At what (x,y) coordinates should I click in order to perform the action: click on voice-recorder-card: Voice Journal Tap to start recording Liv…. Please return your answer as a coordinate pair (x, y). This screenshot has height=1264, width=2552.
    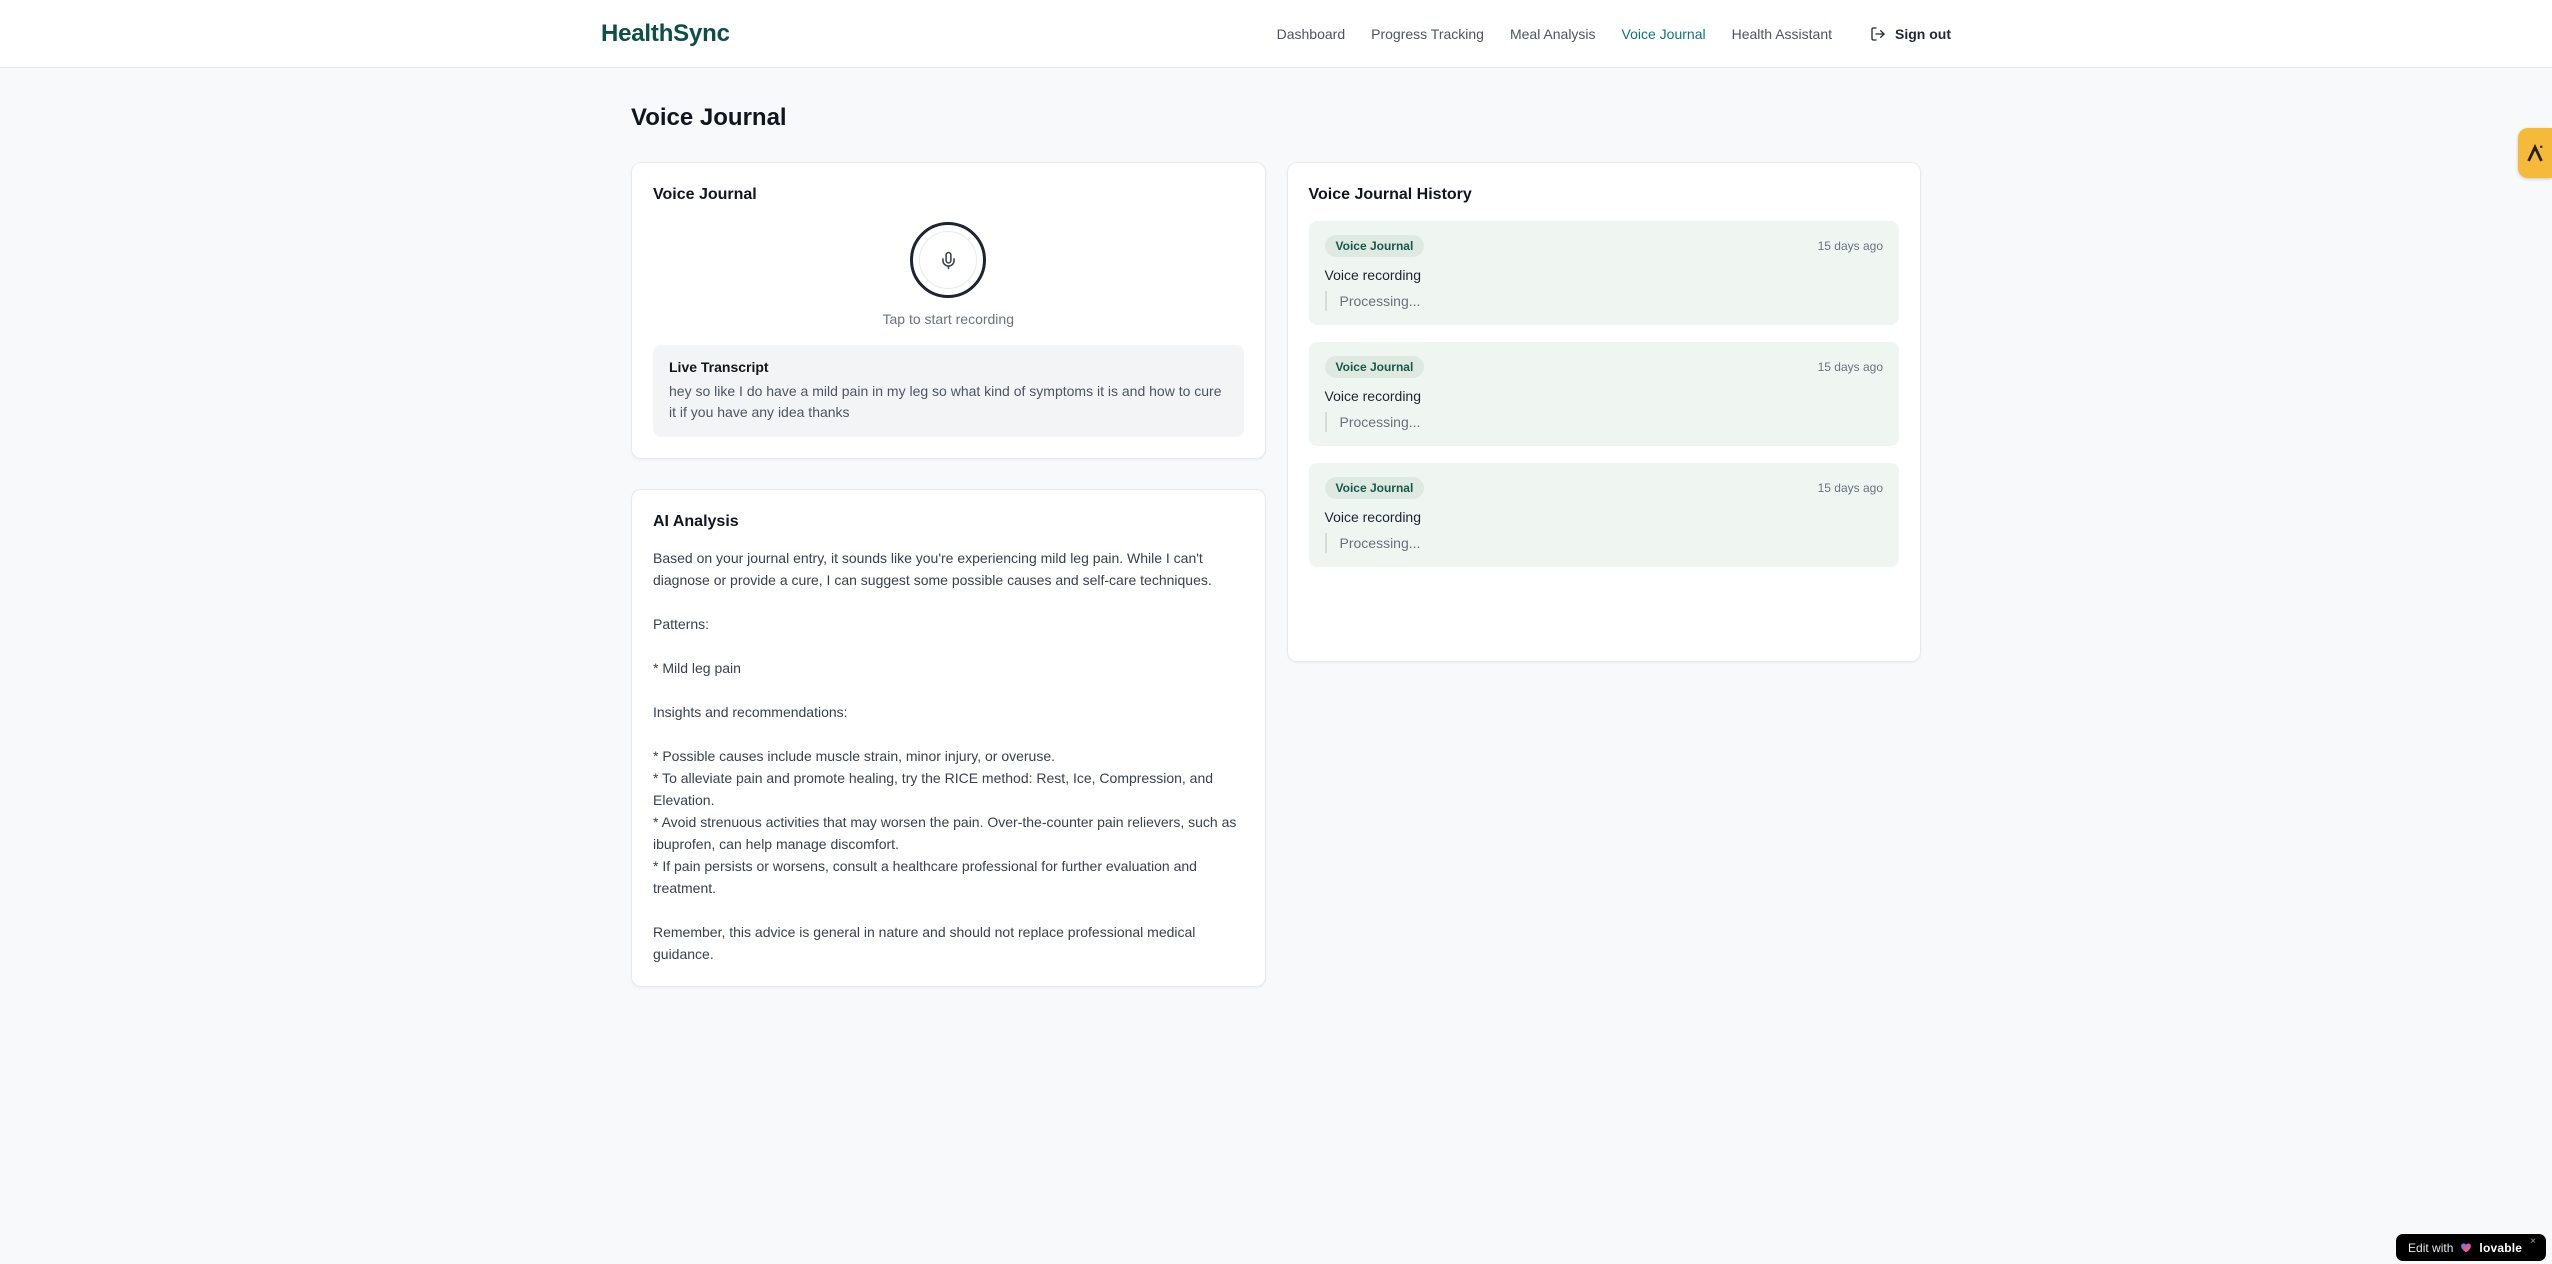
    Looking at the image, I should click on (948, 310).